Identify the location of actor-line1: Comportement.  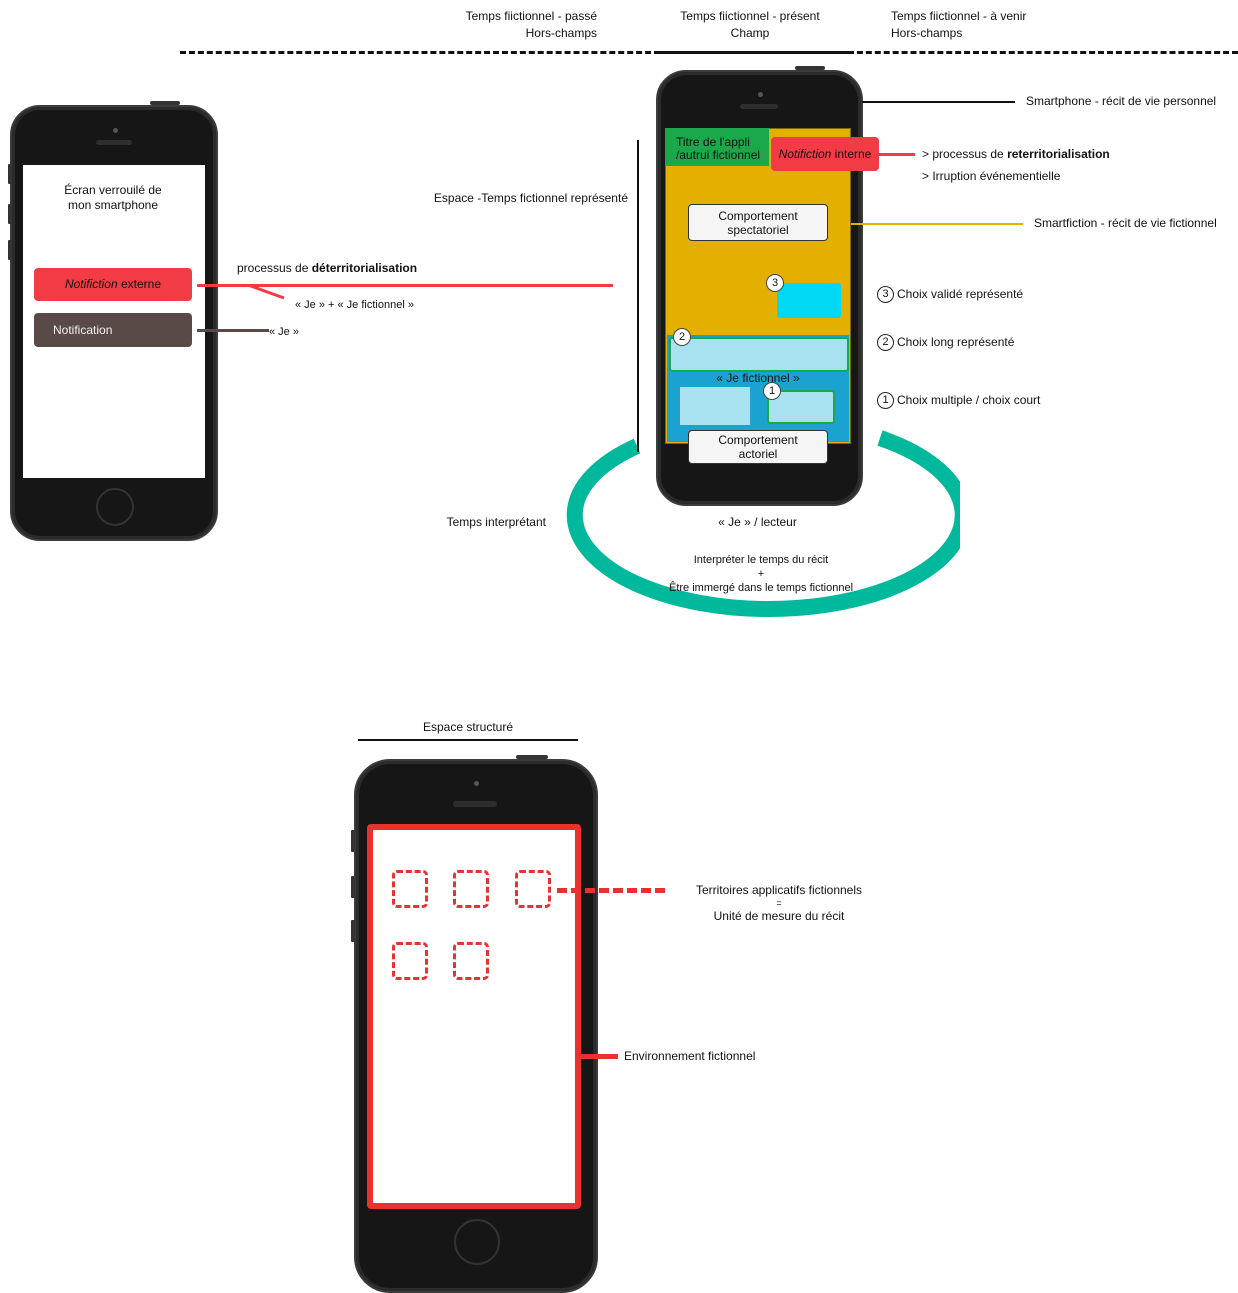
(758, 440).